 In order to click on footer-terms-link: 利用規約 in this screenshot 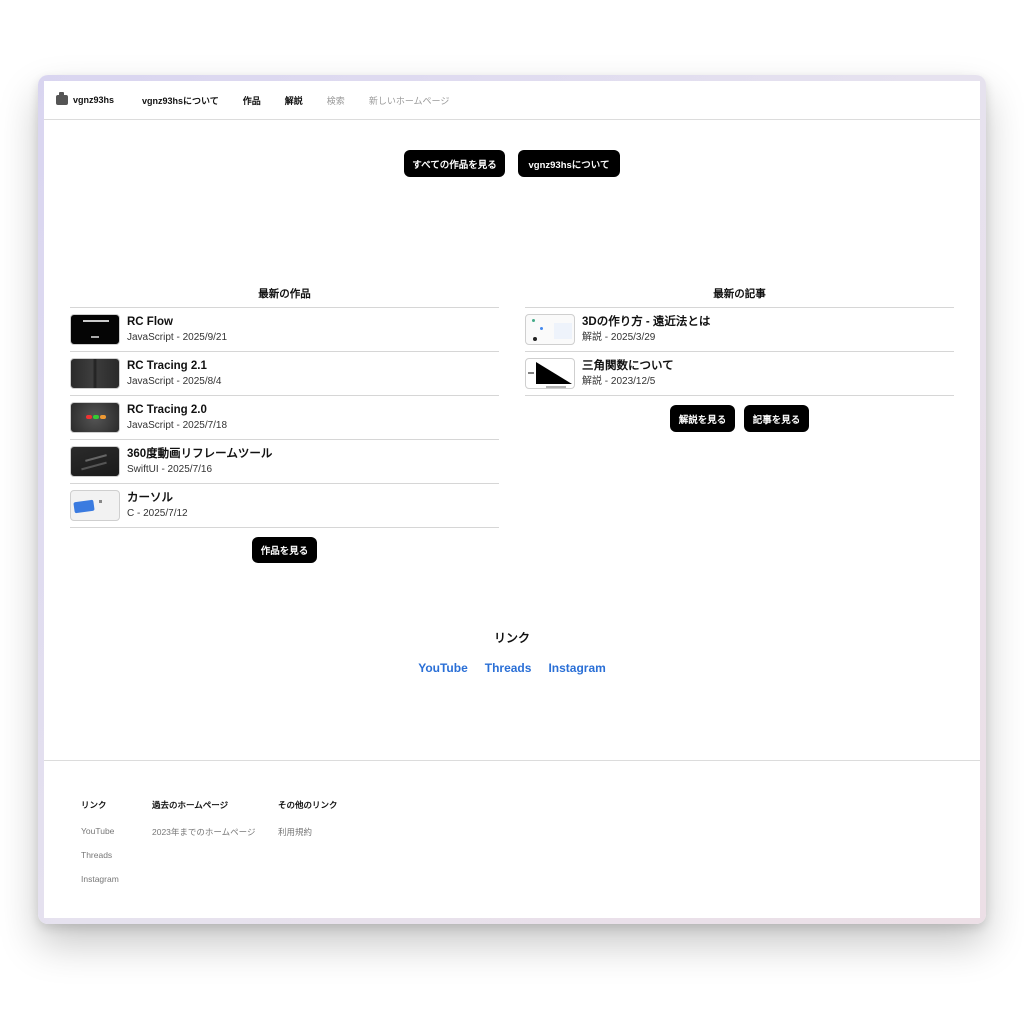, I will do `click(308, 832)`.